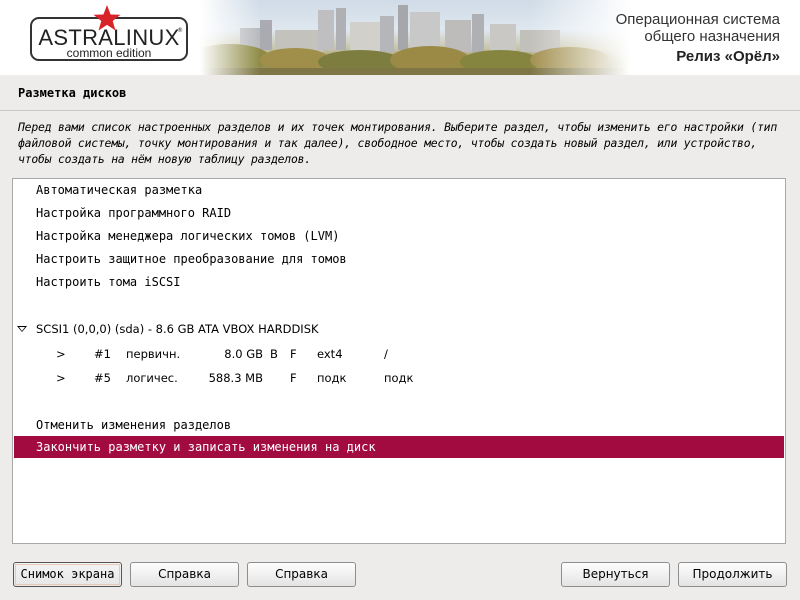  Describe the element at coordinates (728, 56) in the screenshot. I see `release-name: Релиз «Орёл»` at that location.